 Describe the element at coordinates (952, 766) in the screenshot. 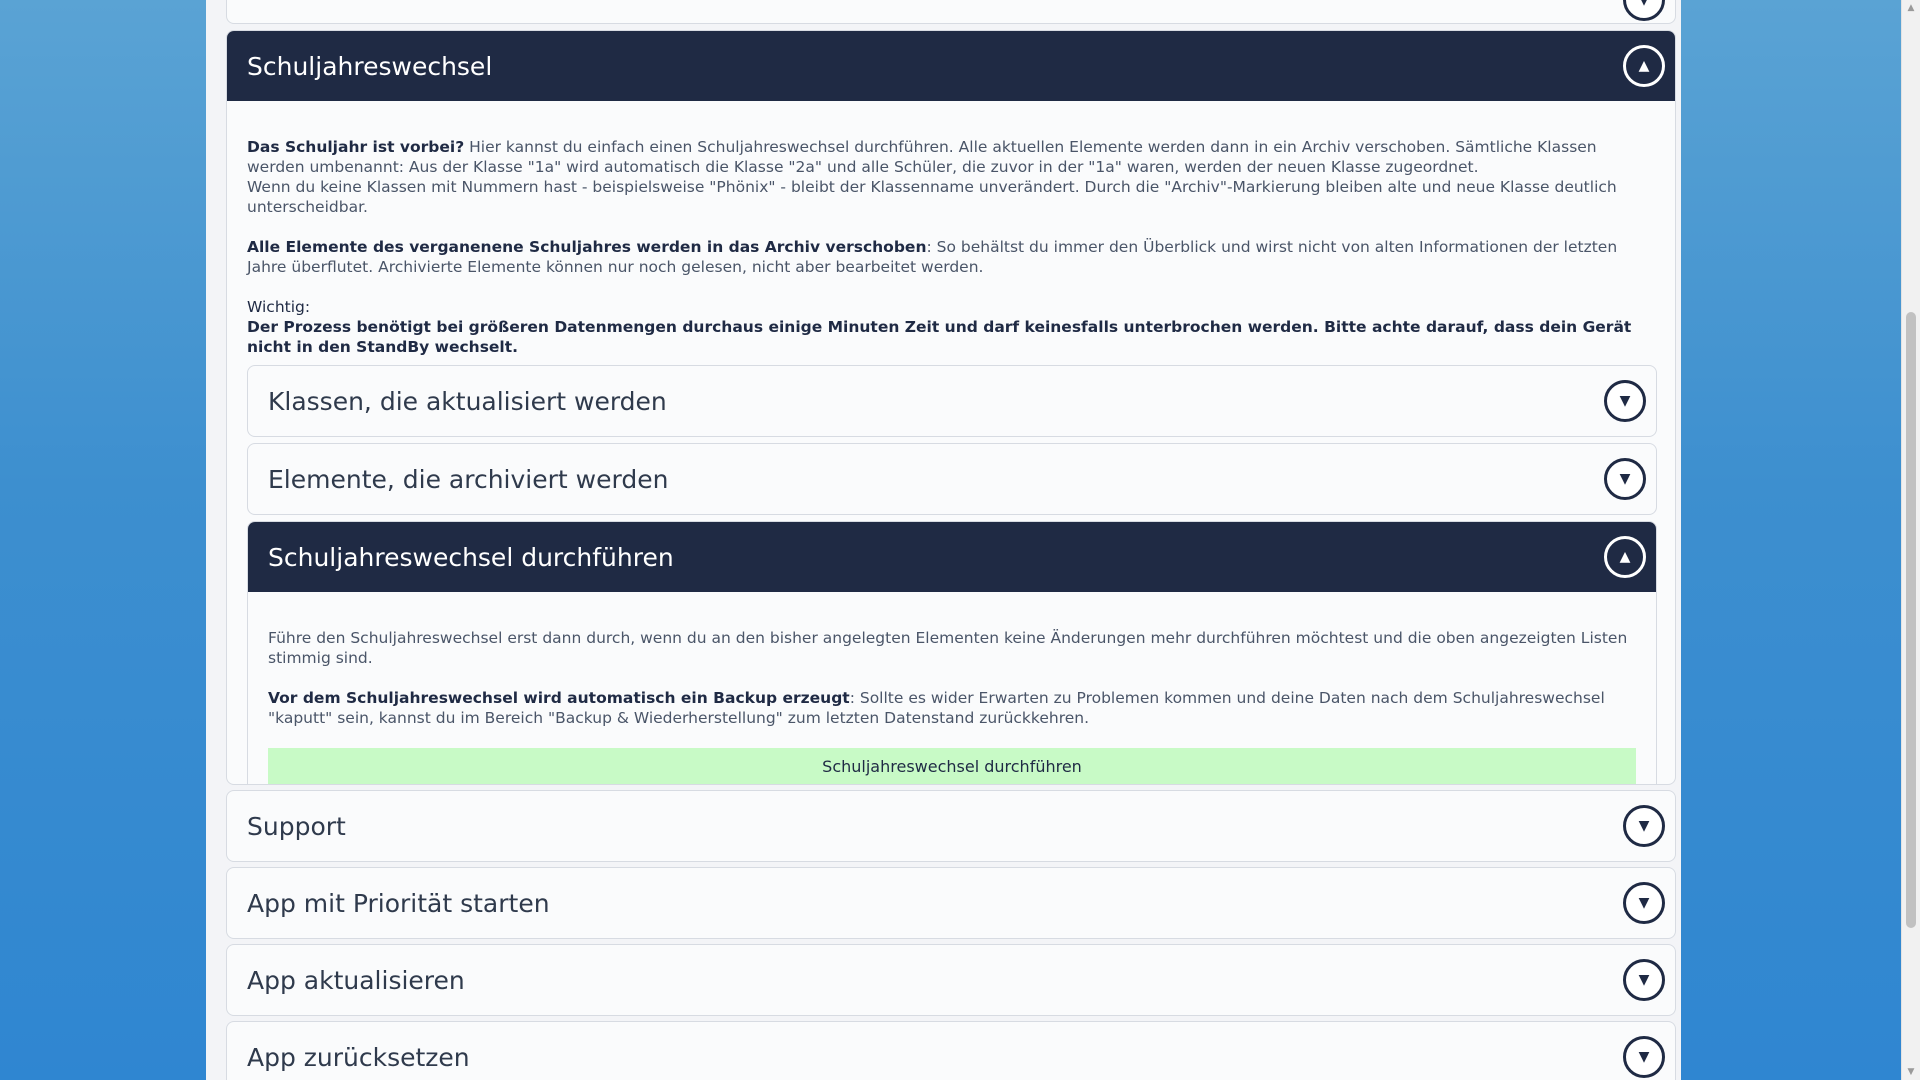

I see `run-schuljahreswechsel-button: Schuljahreswechsel durchführen` at that location.